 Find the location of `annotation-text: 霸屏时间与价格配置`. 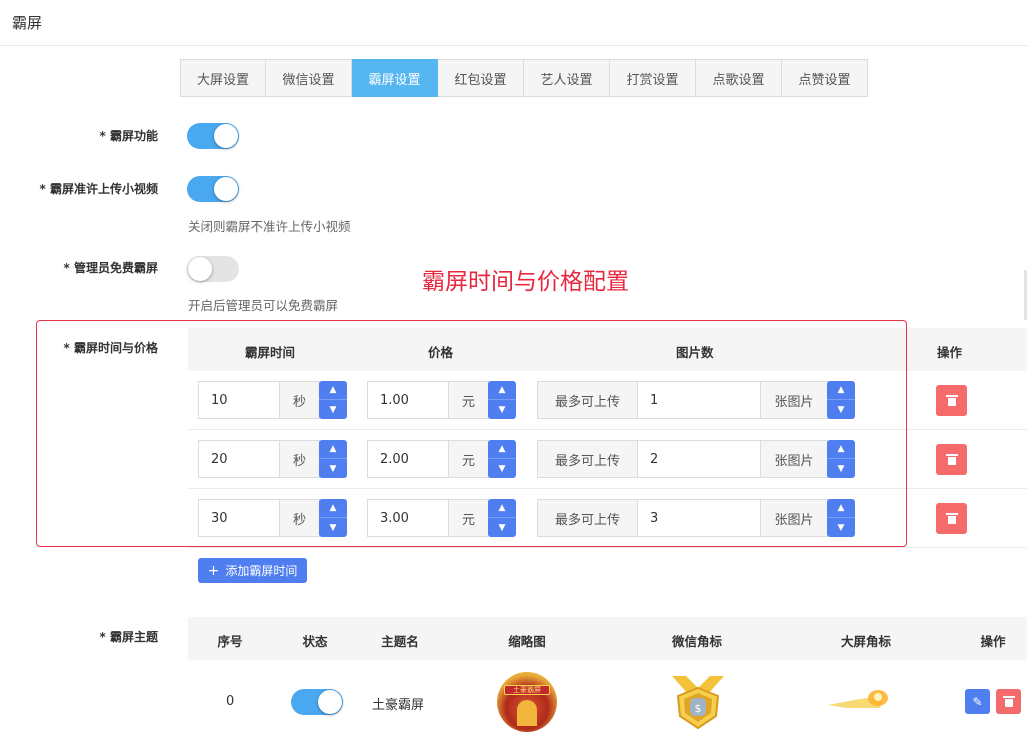

annotation-text: 霸屏时间与价格配置 is located at coordinates (525, 282).